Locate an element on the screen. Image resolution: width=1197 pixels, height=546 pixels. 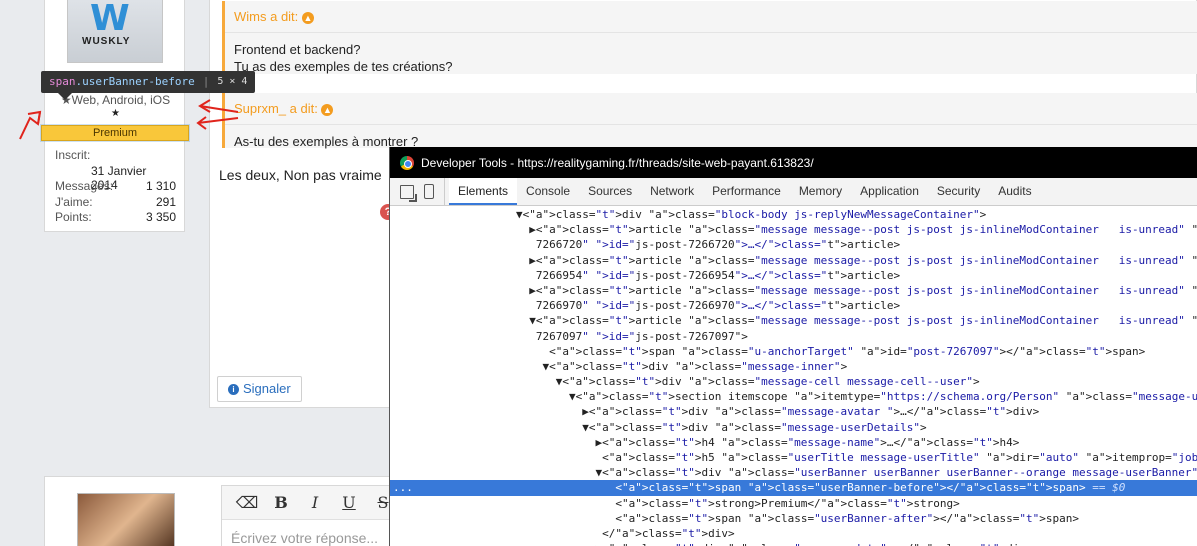
stat-value: 3 350 is located at coordinates (161, 218).